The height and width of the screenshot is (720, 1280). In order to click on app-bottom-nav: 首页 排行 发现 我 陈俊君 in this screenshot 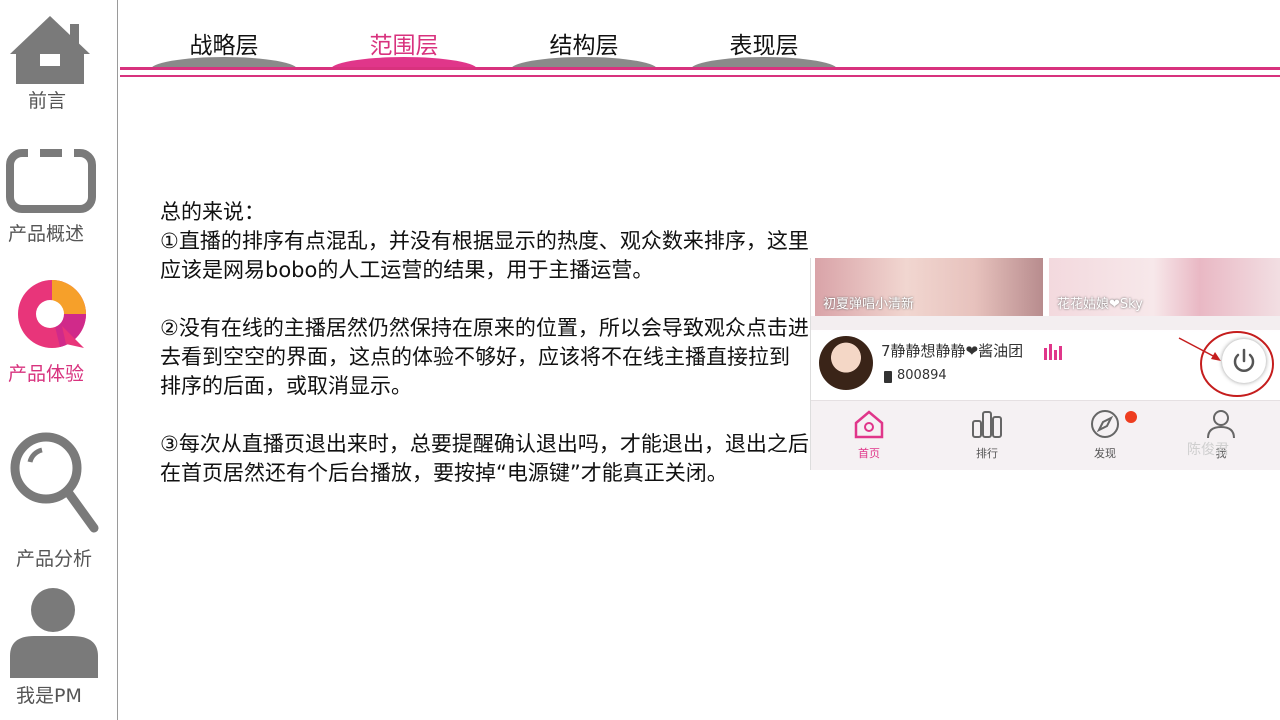, I will do `click(1045, 435)`.